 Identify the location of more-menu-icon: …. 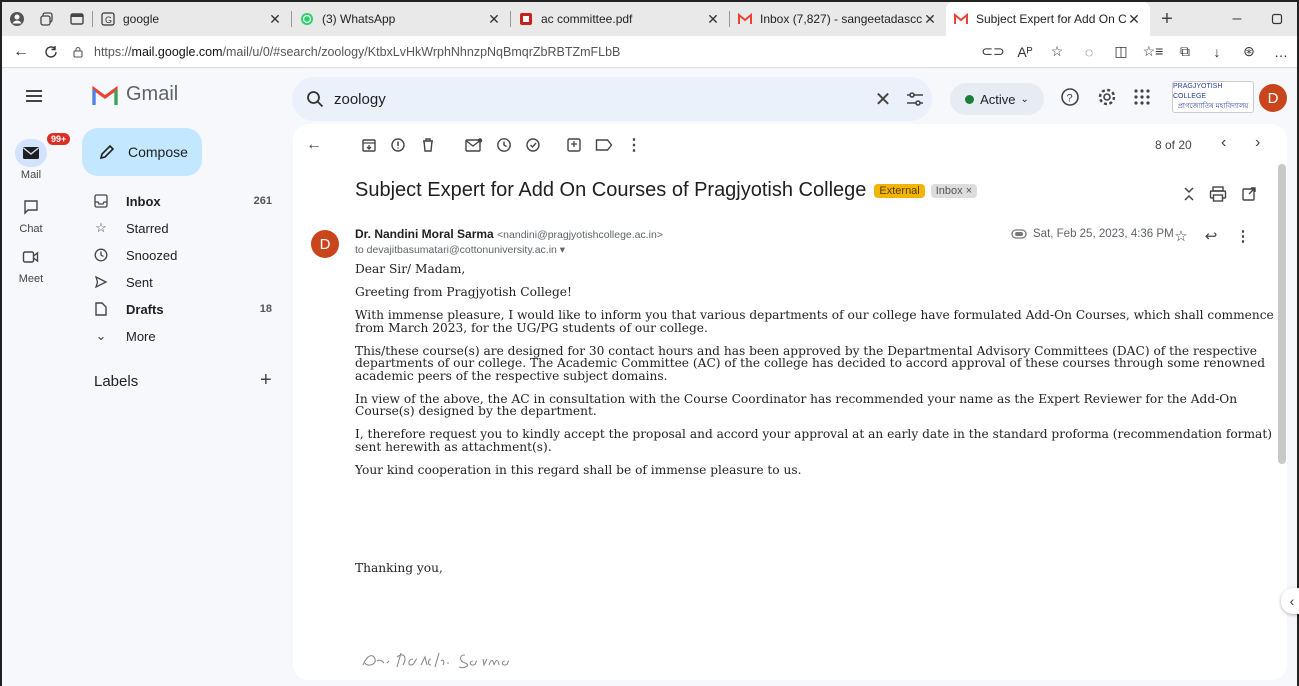
(1281, 52).